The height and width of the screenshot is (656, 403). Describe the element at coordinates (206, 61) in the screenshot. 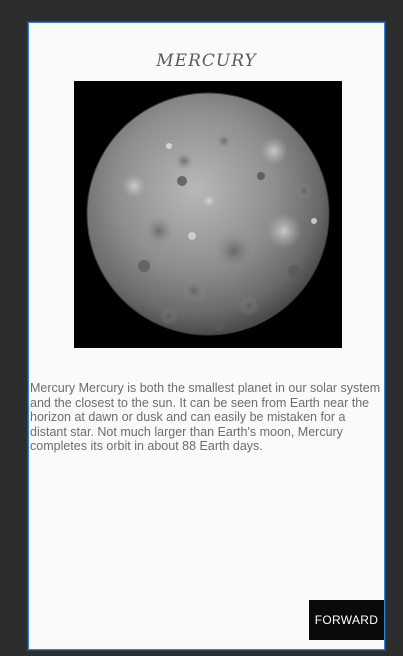

I see `page-title: MERCURY` at that location.